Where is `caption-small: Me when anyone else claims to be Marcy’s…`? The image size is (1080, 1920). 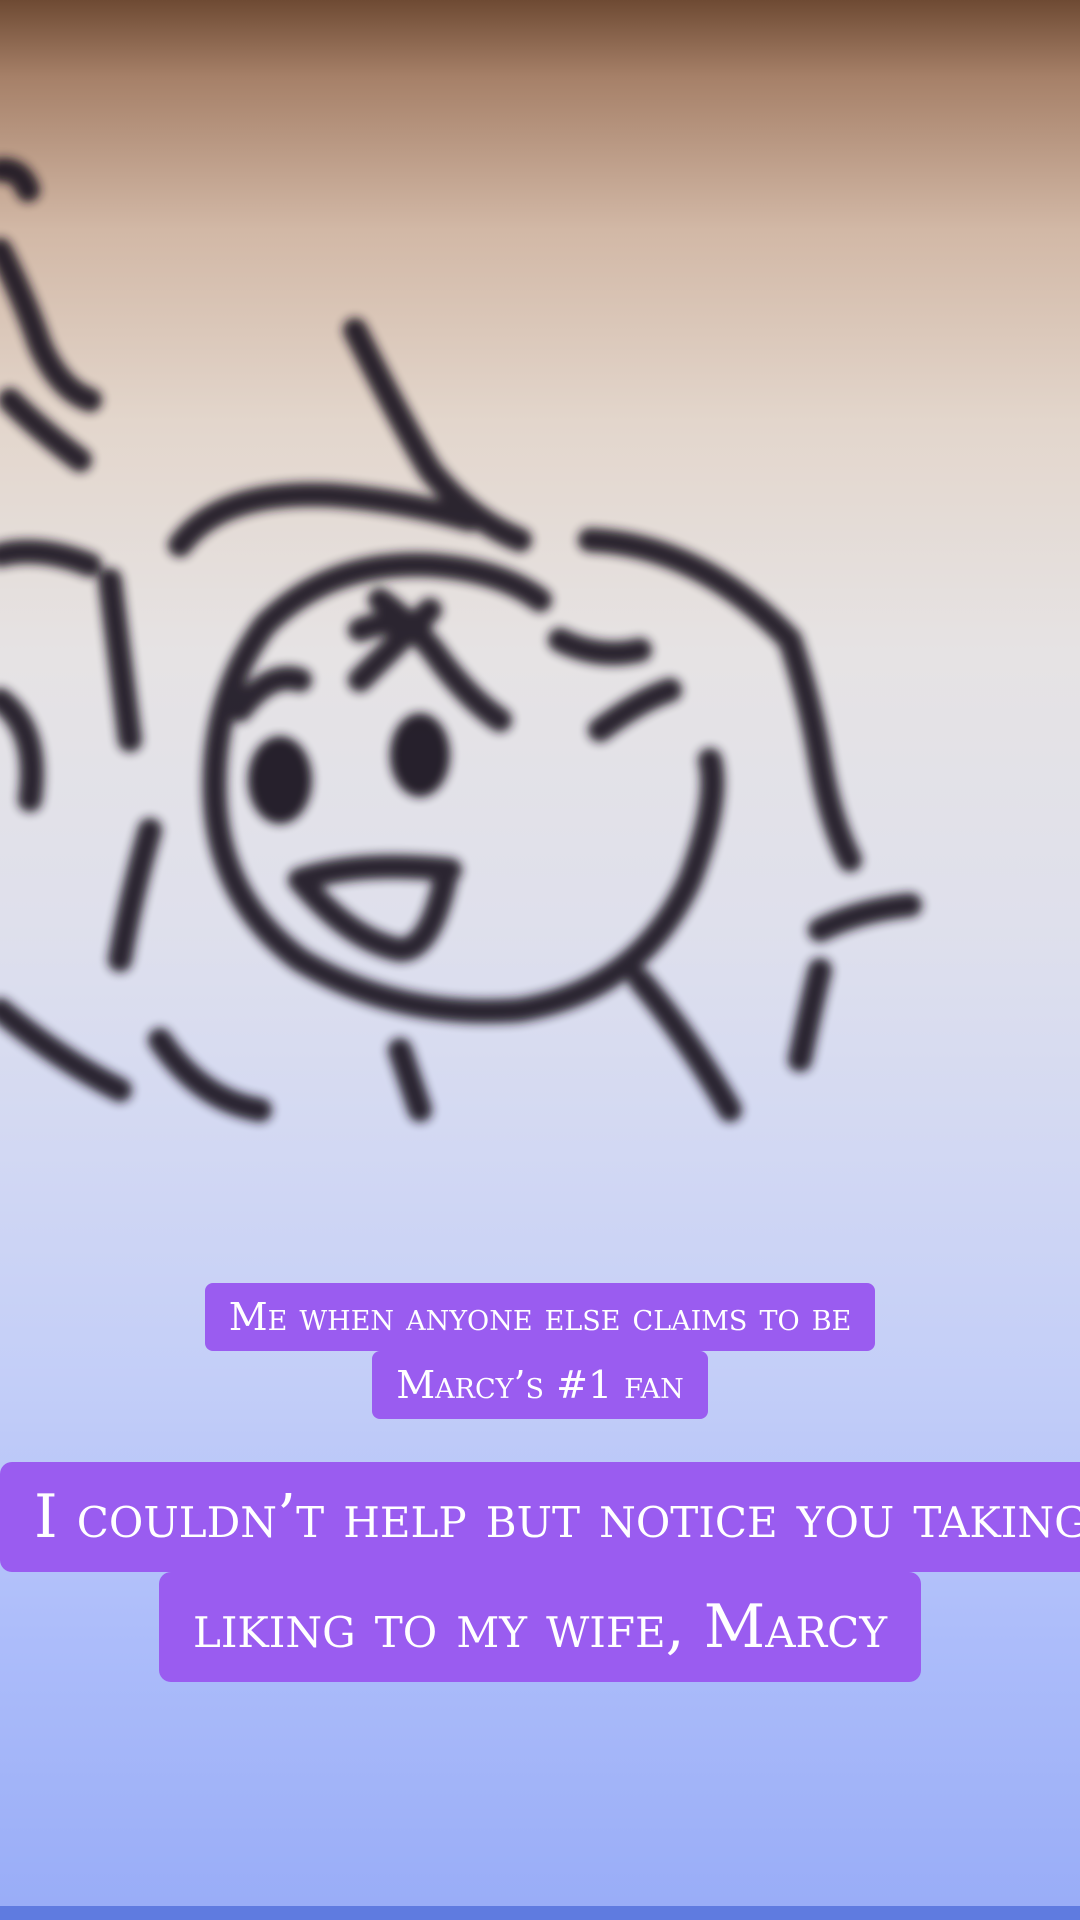
caption-small: Me when anyone else claims to be Marcy’s… is located at coordinates (540, 1351).